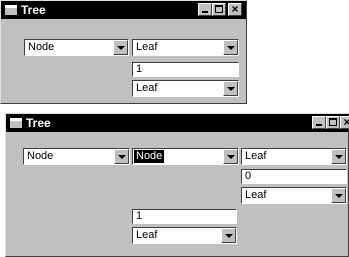  Describe the element at coordinates (248, 176) in the screenshot. I see `value-field-text: 0` at that location.